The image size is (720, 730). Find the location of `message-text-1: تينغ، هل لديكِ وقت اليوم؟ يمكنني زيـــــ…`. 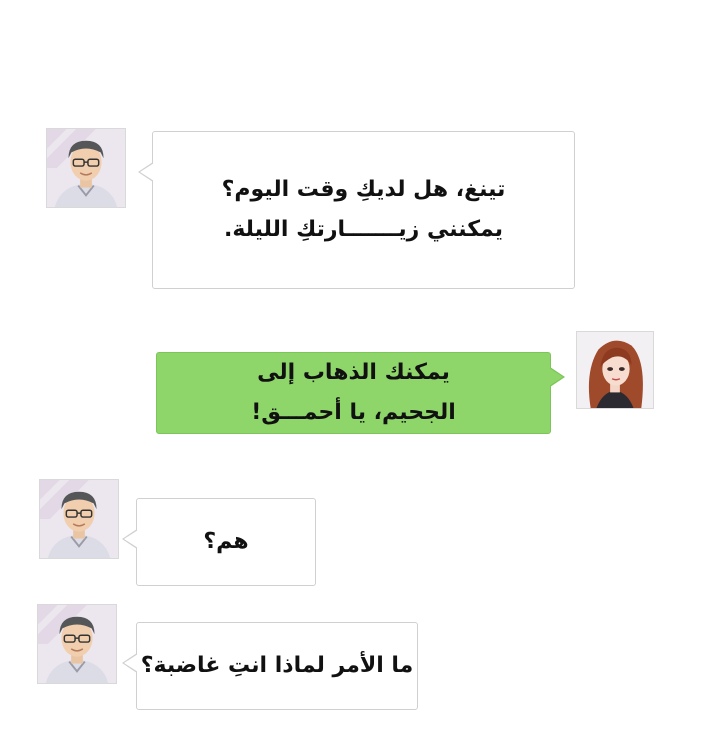

message-text-1: تينغ، هل لديكِ وقت اليوم؟ يمكنني زيـــــ… is located at coordinates (363, 209).